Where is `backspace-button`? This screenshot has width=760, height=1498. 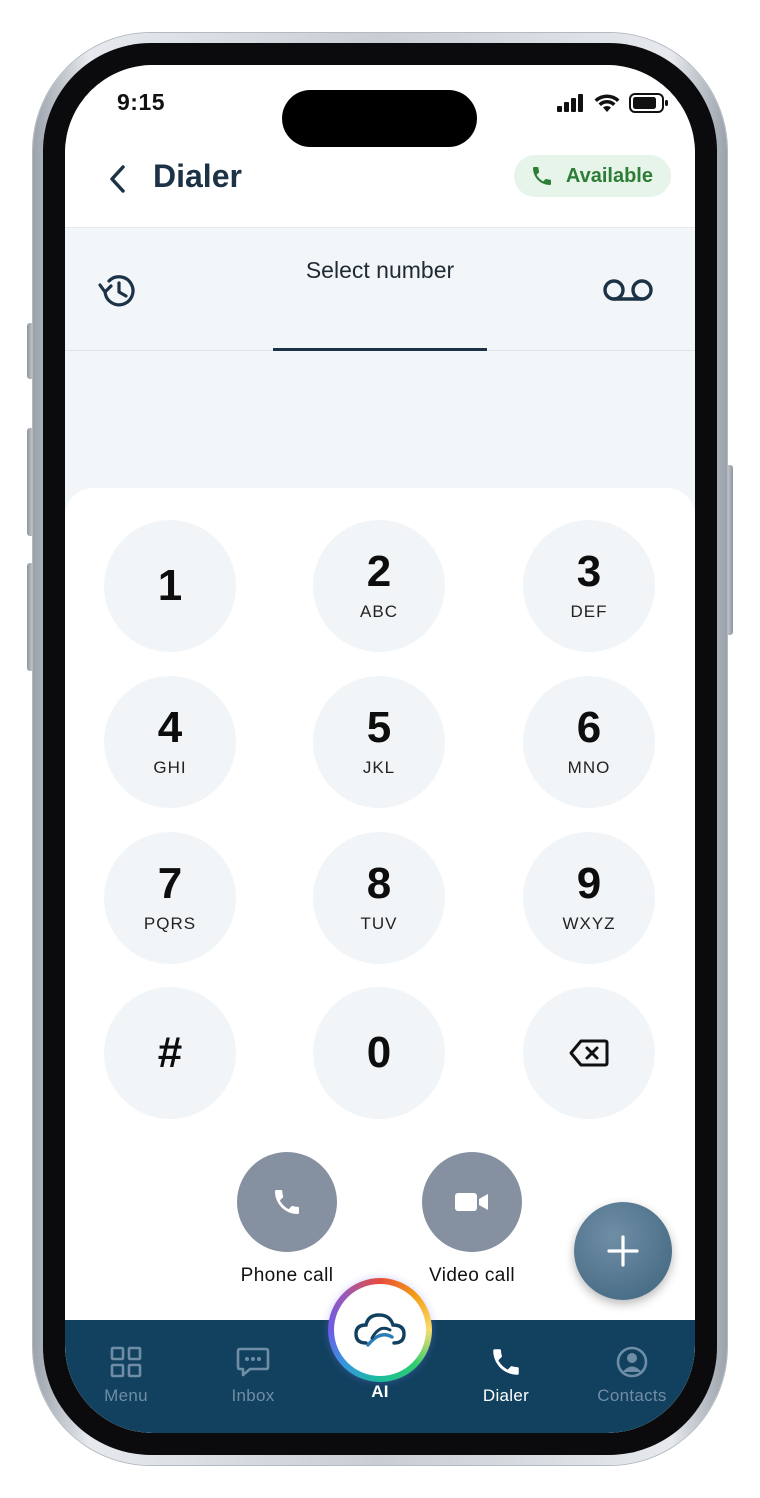 backspace-button is located at coordinates (589, 1053).